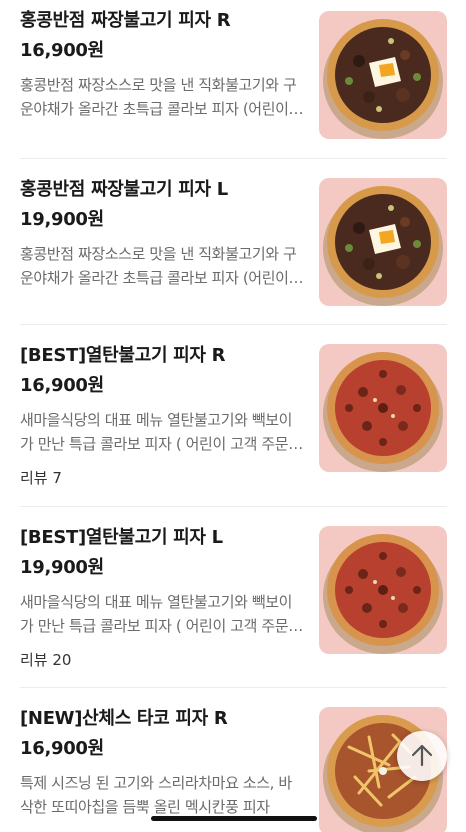 This screenshot has width=466, height=832. Describe the element at coordinates (123, 355) in the screenshot. I see `menu-item-name: [BEST]열탄불고기 피자 R` at that location.